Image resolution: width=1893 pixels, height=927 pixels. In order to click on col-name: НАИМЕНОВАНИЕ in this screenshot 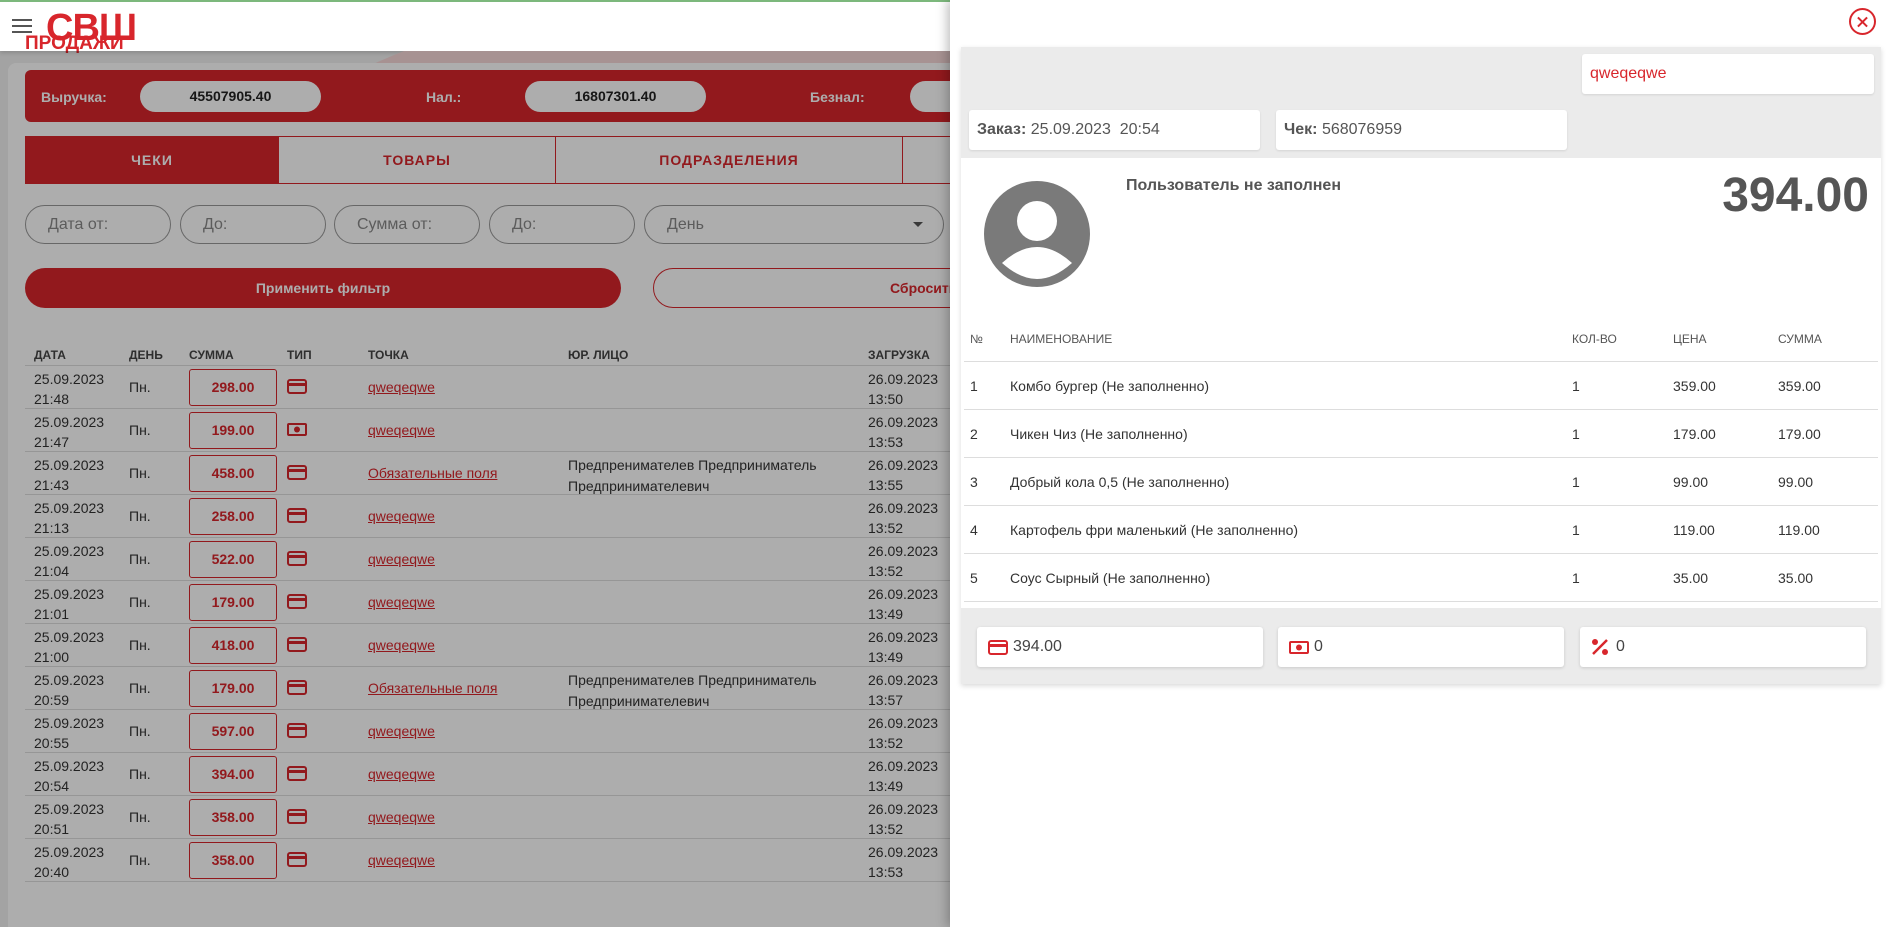, I will do `click(1061, 339)`.